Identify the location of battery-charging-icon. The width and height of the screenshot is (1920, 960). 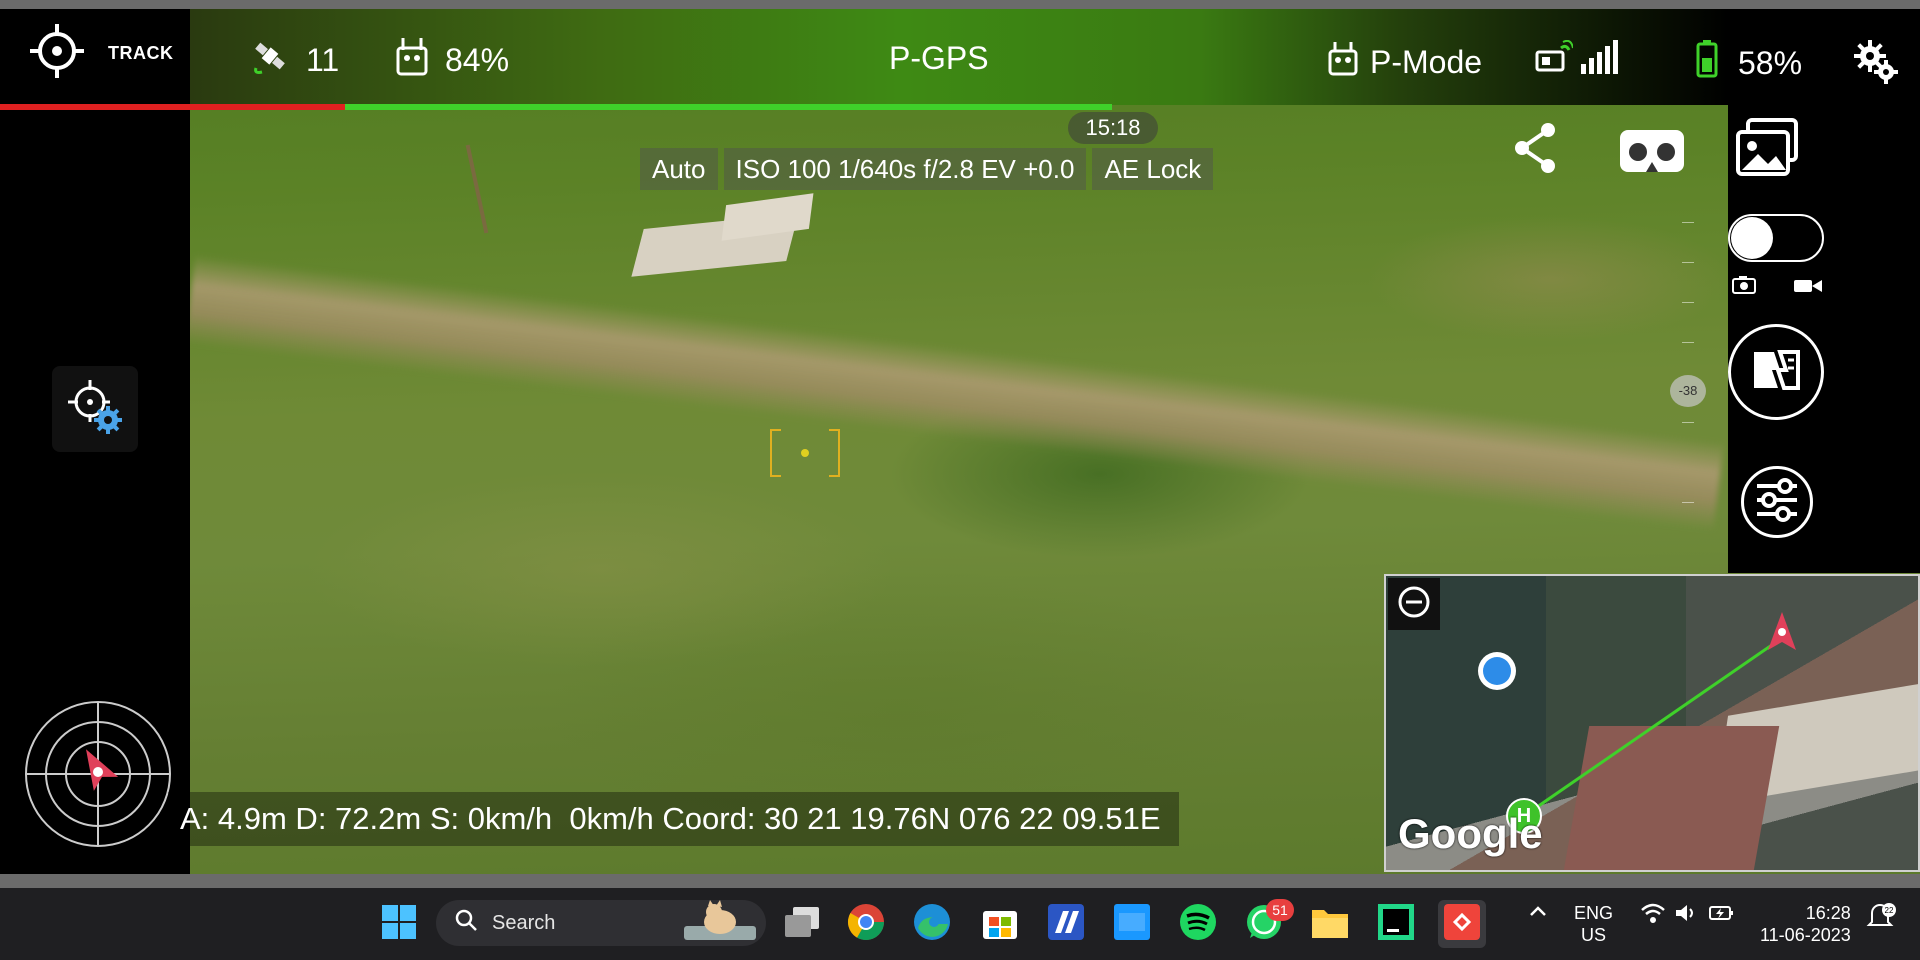
(1722, 915).